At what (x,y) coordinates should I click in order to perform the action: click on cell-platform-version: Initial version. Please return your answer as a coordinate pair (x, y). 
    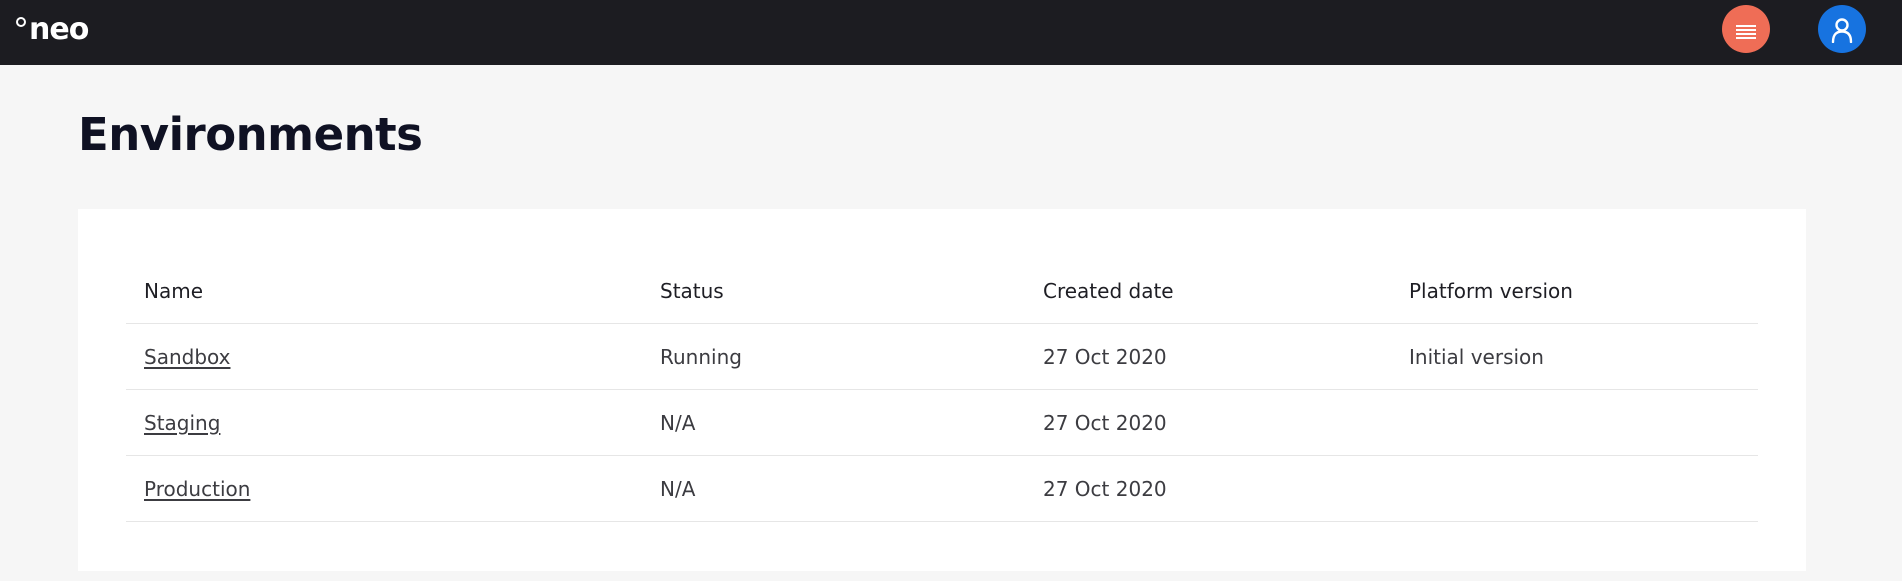
    Looking at the image, I should click on (1574, 356).